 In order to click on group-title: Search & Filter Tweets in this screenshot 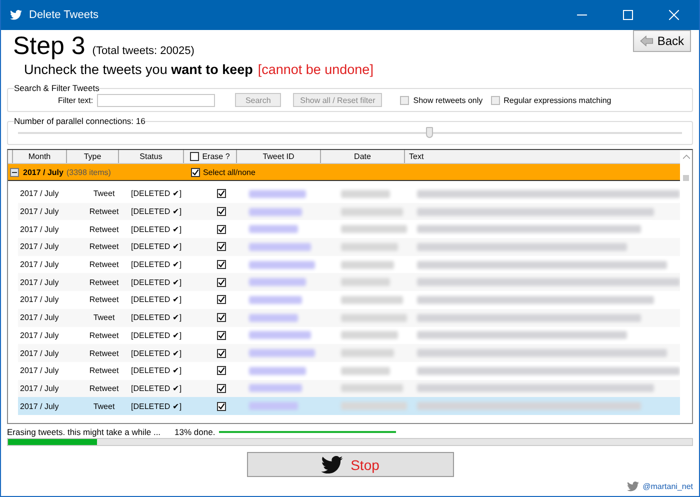, I will do `click(57, 88)`.